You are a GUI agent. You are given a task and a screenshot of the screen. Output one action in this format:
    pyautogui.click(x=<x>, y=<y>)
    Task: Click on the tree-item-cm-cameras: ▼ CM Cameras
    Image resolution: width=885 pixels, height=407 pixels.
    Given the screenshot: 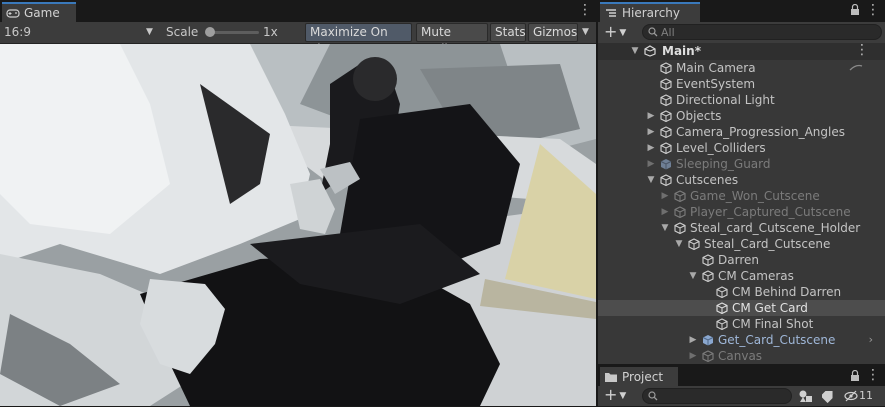 What is the action you would take?
    pyautogui.click(x=741, y=276)
    